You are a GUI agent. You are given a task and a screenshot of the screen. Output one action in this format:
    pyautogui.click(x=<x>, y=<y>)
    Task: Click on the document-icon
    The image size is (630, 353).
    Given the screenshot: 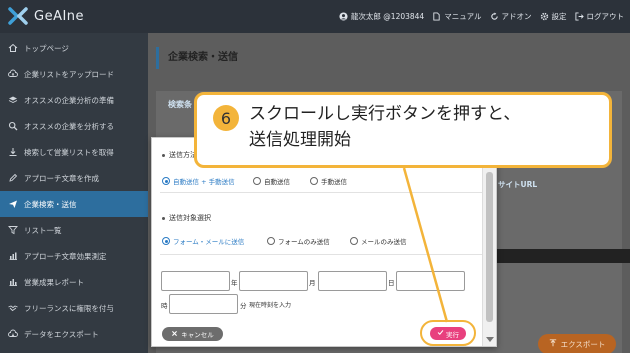 What is the action you would take?
    pyautogui.click(x=436, y=16)
    